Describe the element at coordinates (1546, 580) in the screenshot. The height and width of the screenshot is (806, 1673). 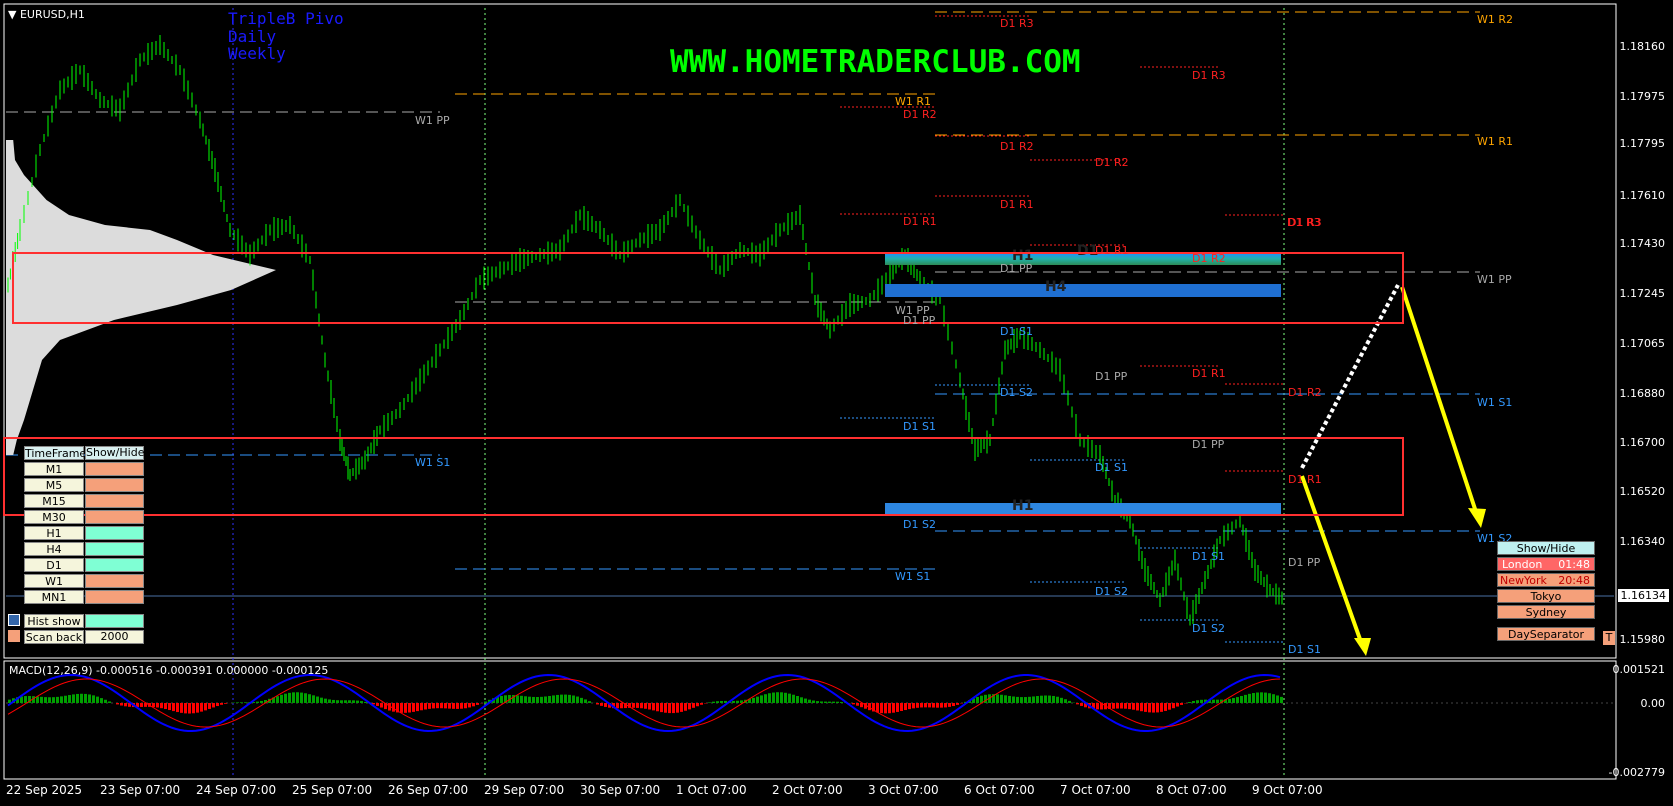
I see `session-newyork: NewYork 20:48` at that location.